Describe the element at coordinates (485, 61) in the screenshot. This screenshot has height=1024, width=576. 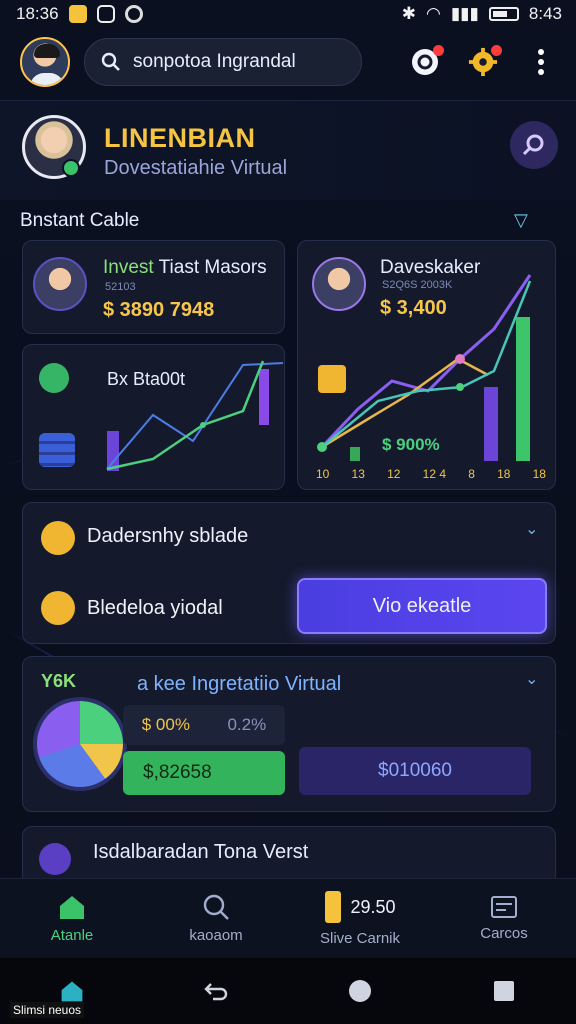
I see `rewards-button` at that location.